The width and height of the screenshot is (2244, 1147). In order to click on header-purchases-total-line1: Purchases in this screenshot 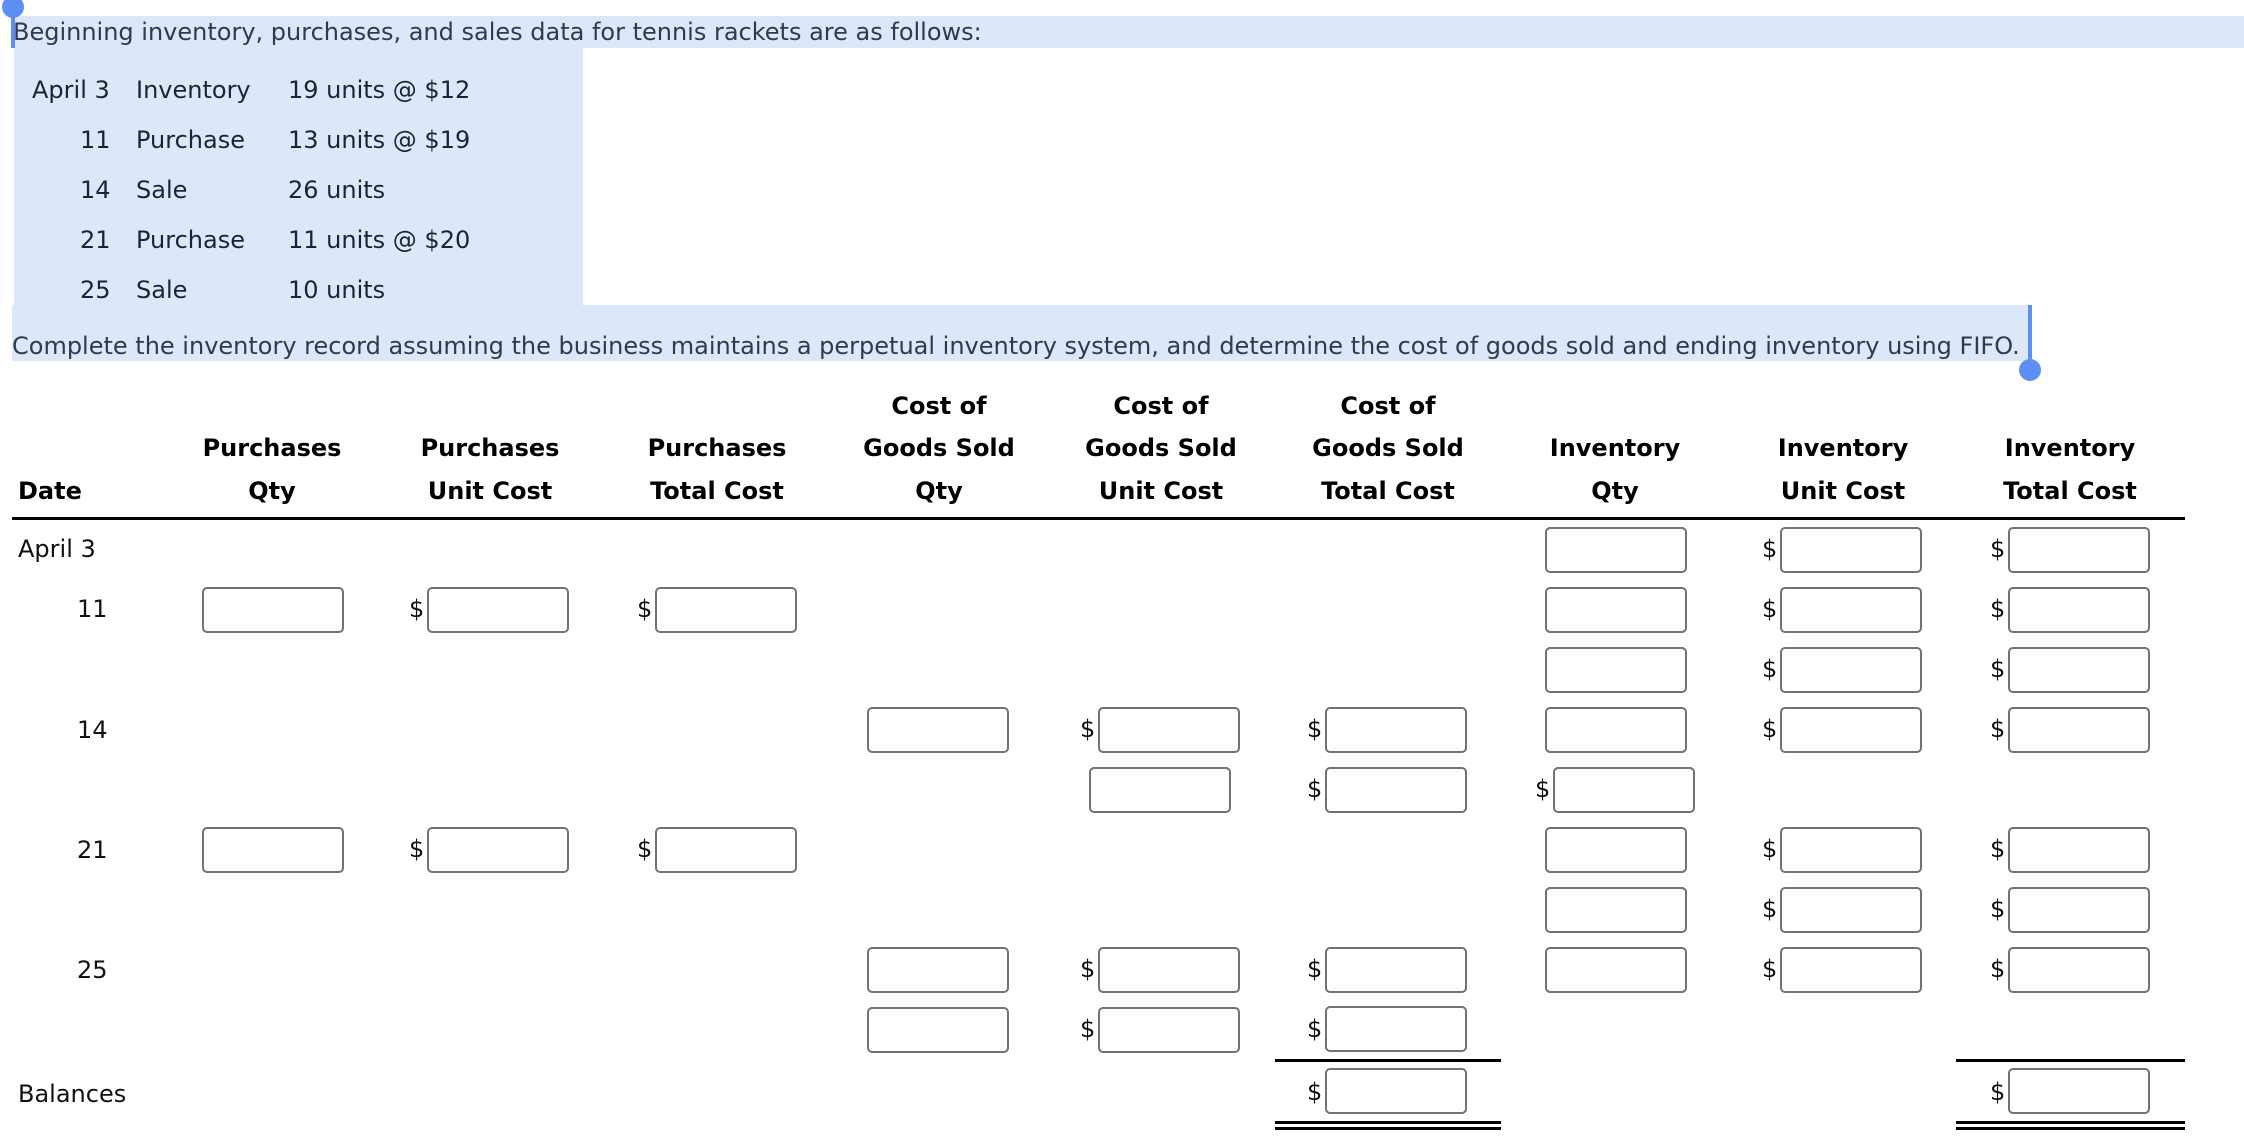, I will do `click(717, 448)`.